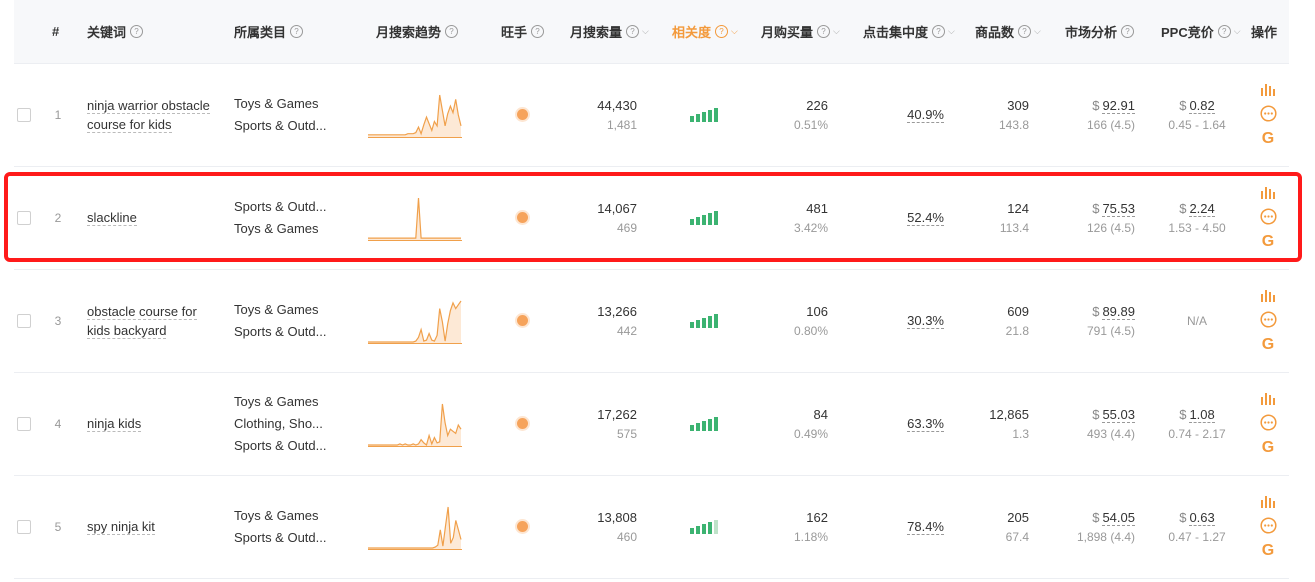 The height and width of the screenshot is (582, 1315). I want to click on row-checkbox-cell, so click(24, 526).